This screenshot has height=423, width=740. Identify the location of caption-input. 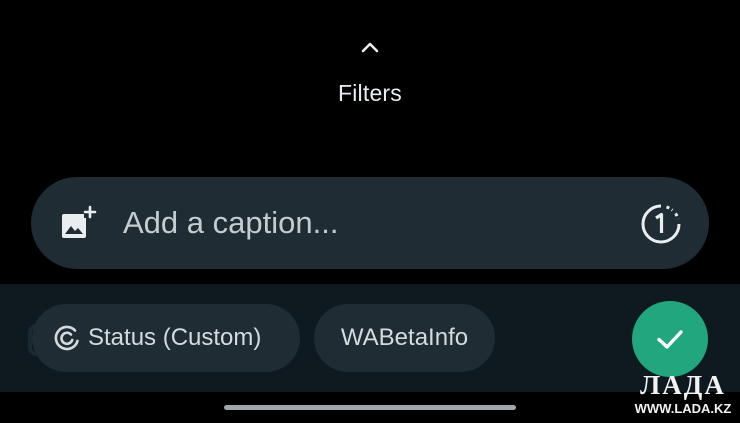
(373, 223).